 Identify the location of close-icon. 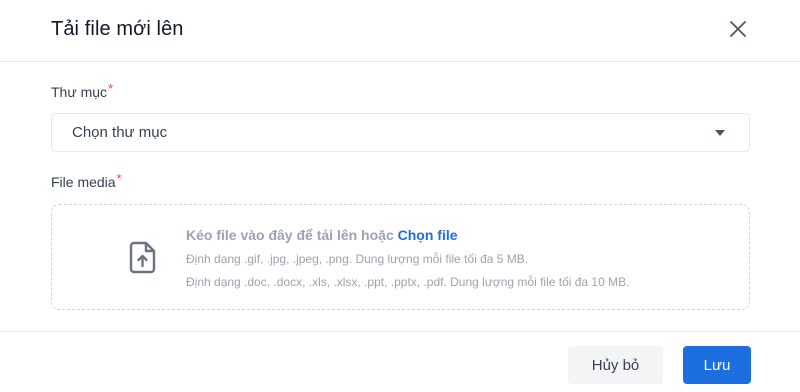
(738, 29).